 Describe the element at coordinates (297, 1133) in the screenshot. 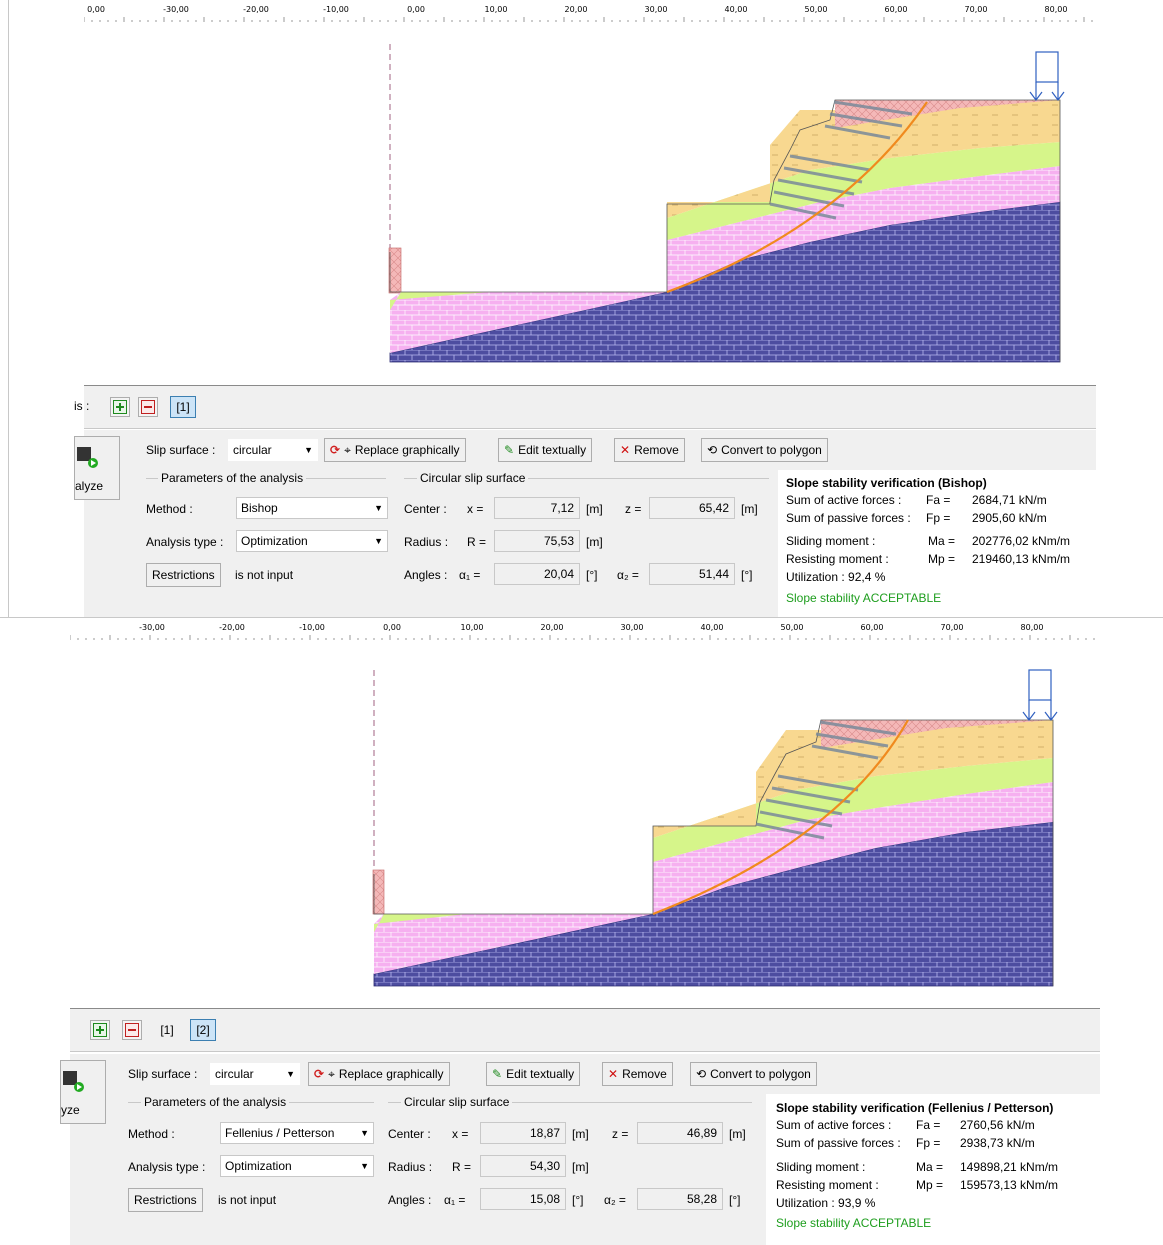

I see `method-select: Fellenius / Petterson ▼` at that location.